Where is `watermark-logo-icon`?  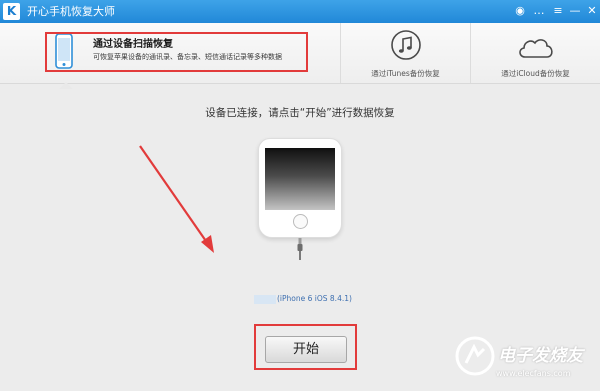 watermark-logo-icon is located at coordinates (475, 356).